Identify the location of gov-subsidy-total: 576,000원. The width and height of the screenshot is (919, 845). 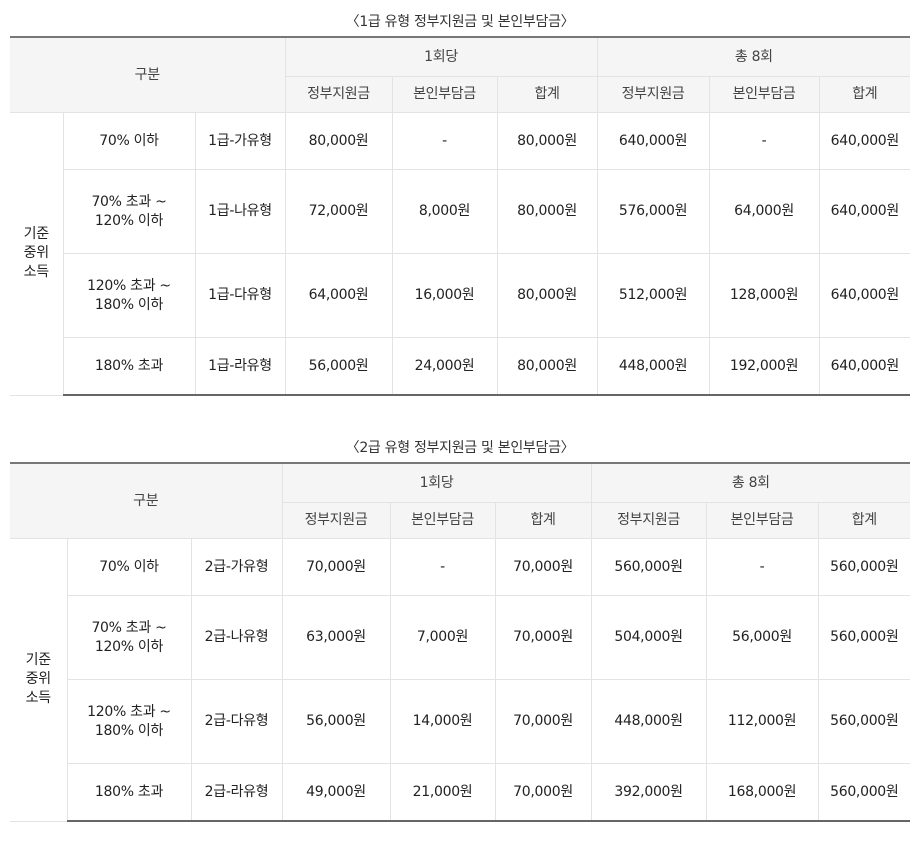
(653, 211).